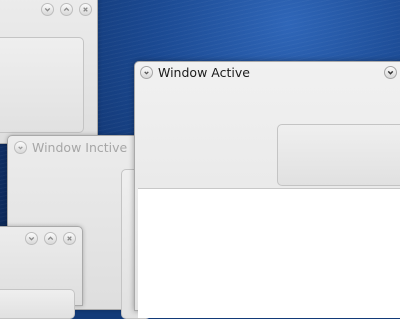 The height and width of the screenshot is (319, 400). Describe the element at coordinates (338, 155) in the screenshot. I see `toolbar-panel` at that location.